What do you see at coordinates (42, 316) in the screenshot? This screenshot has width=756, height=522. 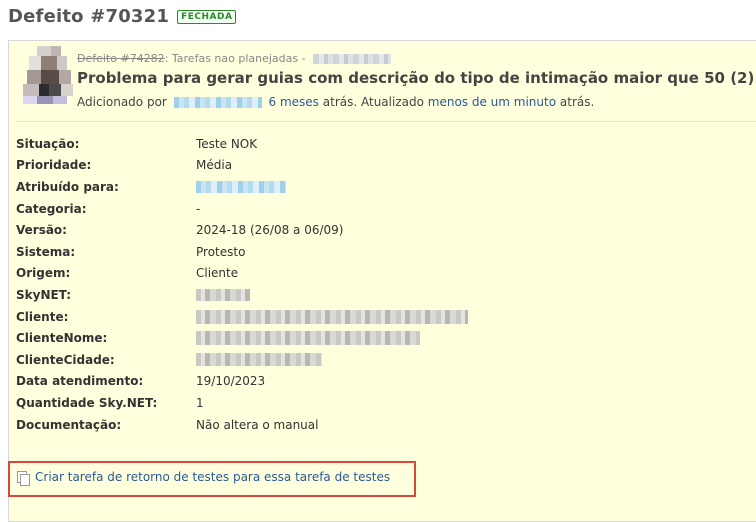 I see `attribute-label: Cliente:` at bounding box center [42, 316].